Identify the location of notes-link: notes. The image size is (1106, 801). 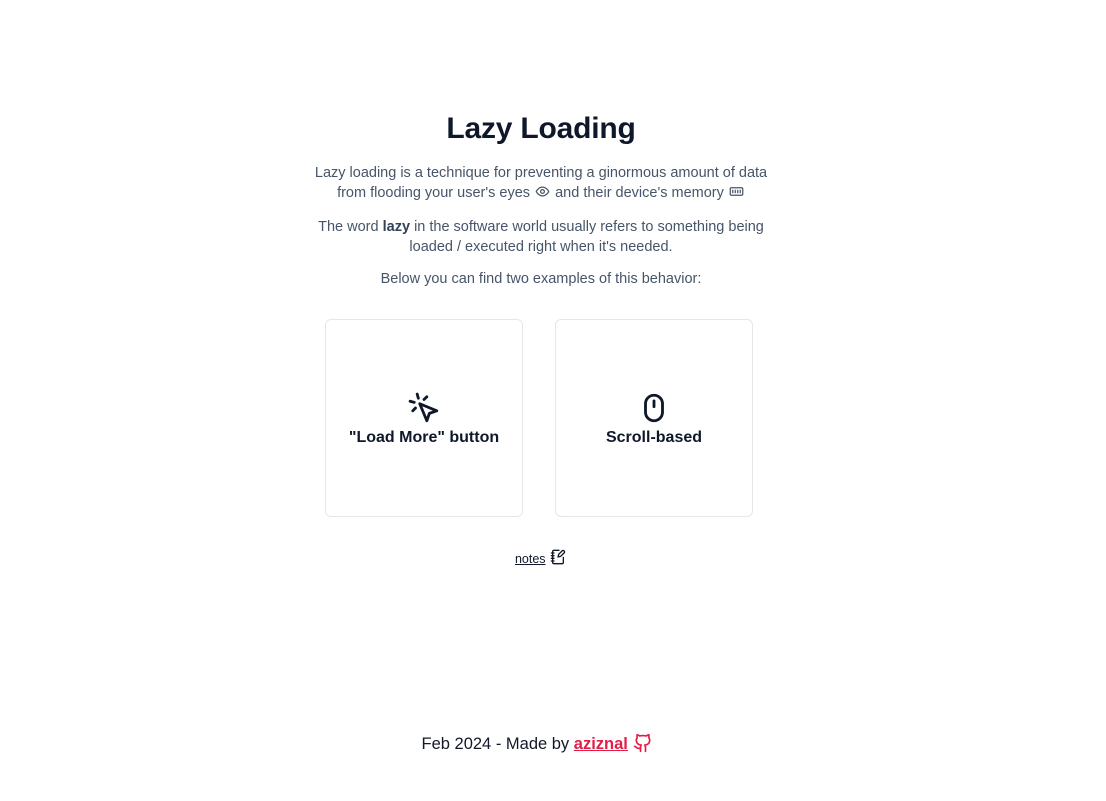
(530, 559).